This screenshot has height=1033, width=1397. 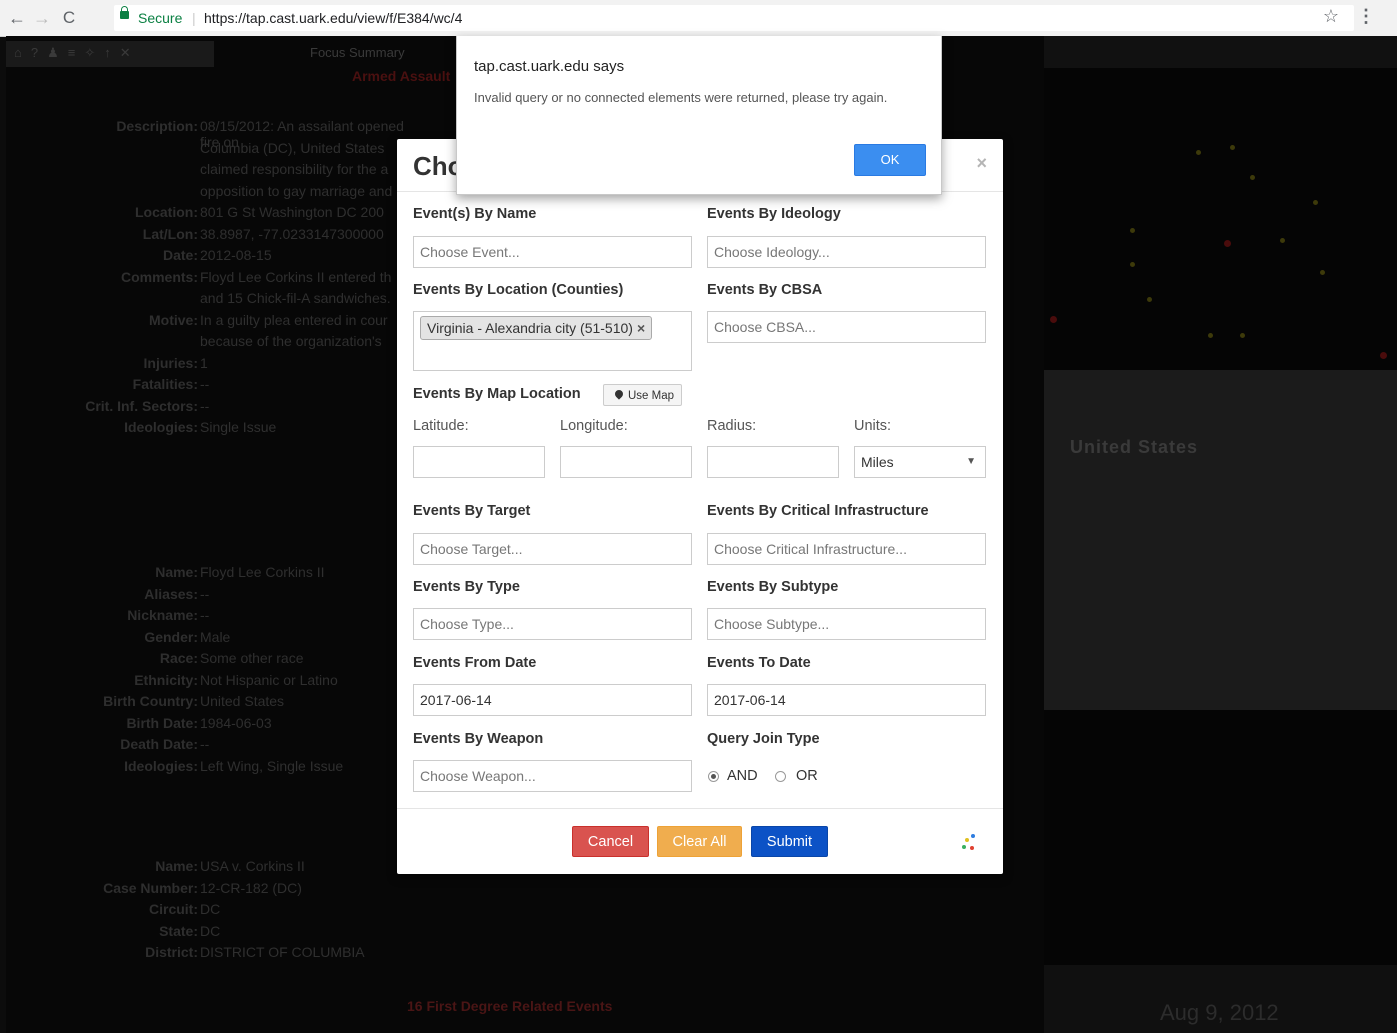 I want to click on to-date-label: Events To Date, so click(x=759, y=663).